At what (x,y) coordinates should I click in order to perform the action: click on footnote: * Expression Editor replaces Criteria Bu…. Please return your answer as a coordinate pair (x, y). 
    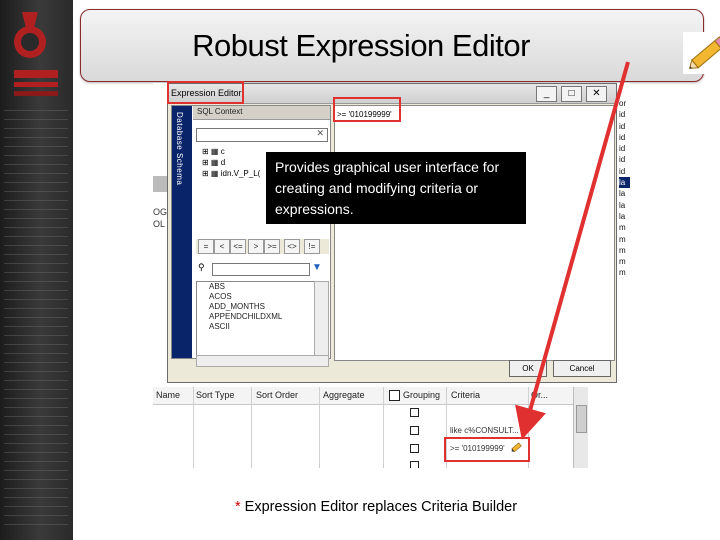
    Looking at the image, I should click on (376, 507).